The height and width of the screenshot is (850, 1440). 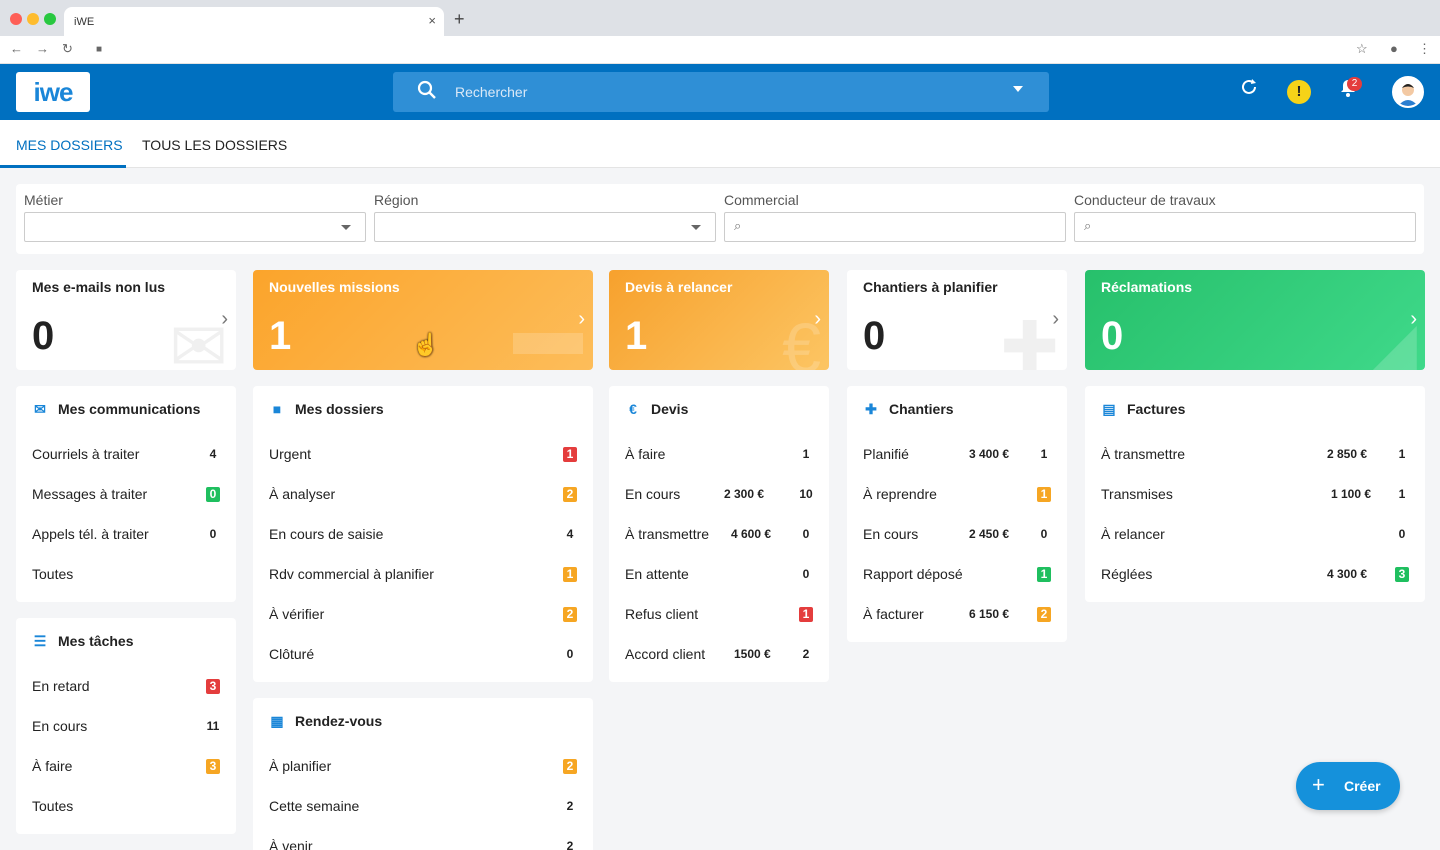 I want to click on list-item: Rdv commercial à planifier 1, so click(x=423, y=576).